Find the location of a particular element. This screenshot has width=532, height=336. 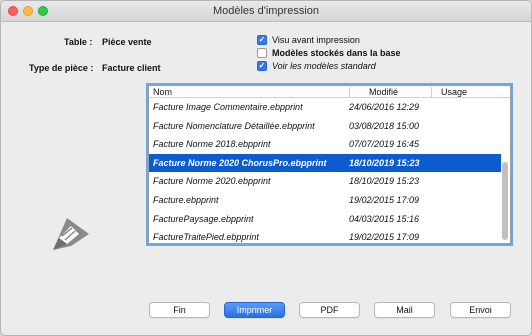

column-header-modified: Modifié is located at coordinates (383, 92).